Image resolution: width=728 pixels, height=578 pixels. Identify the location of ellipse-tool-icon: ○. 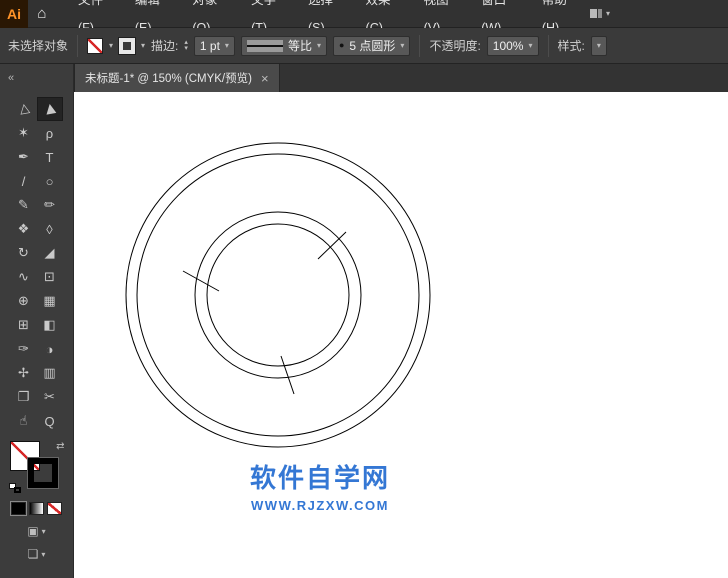
(49, 181).